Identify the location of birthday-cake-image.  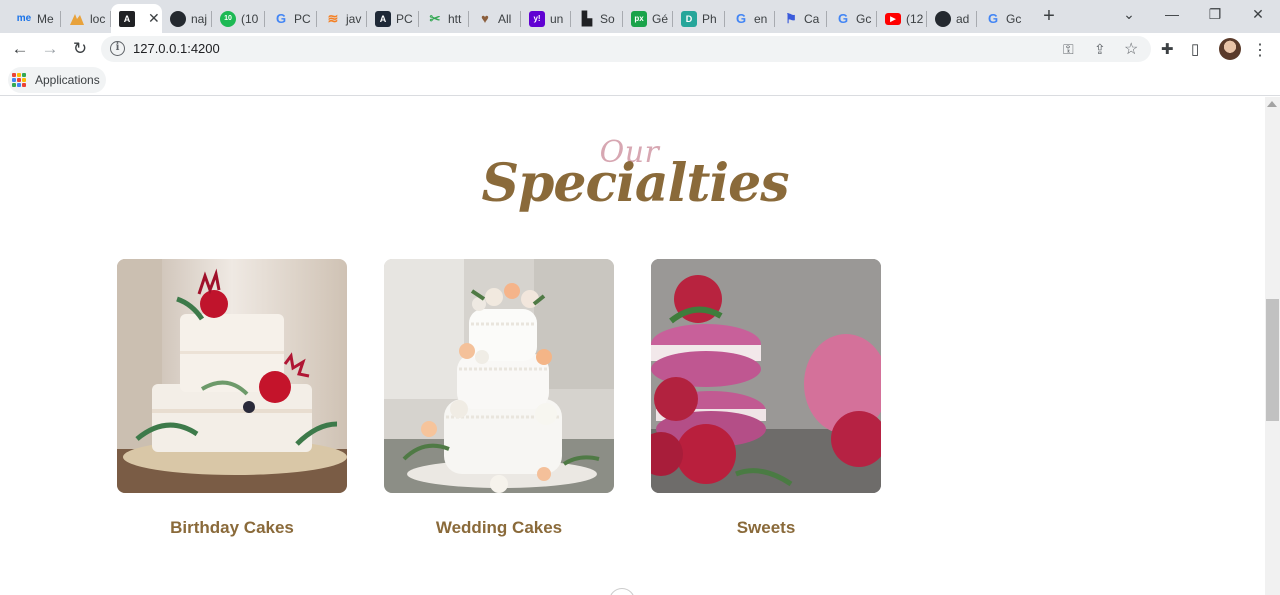
(232, 376).